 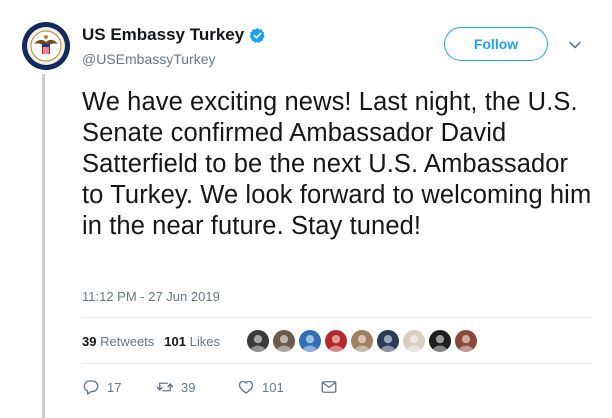 What do you see at coordinates (43, 246) in the screenshot?
I see `thread-rail` at bounding box center [43, 246].